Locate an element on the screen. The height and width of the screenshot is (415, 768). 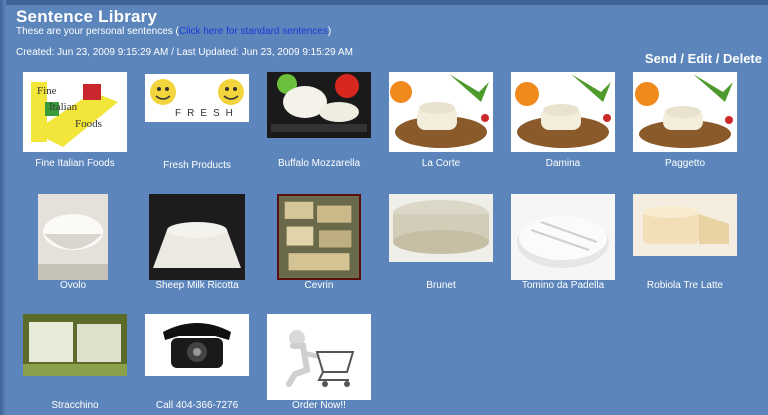
sentence-label: Sheep Milk Ricotta is located at coordinates (197, 285).